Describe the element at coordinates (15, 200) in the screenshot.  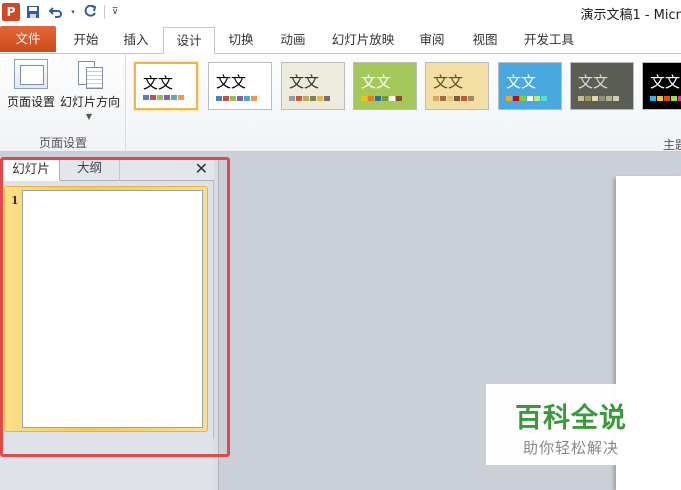
I see `slide-number: 1` at that location.